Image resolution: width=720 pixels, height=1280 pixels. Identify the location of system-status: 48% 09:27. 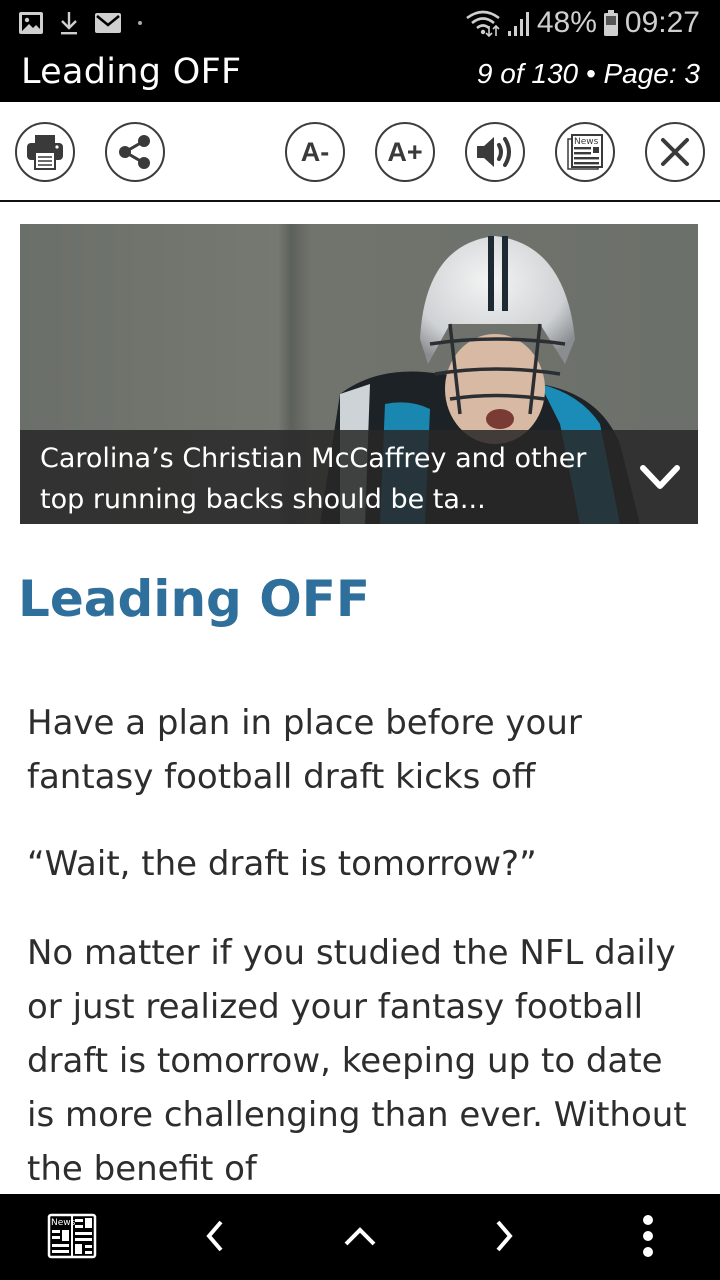
(582, 23).